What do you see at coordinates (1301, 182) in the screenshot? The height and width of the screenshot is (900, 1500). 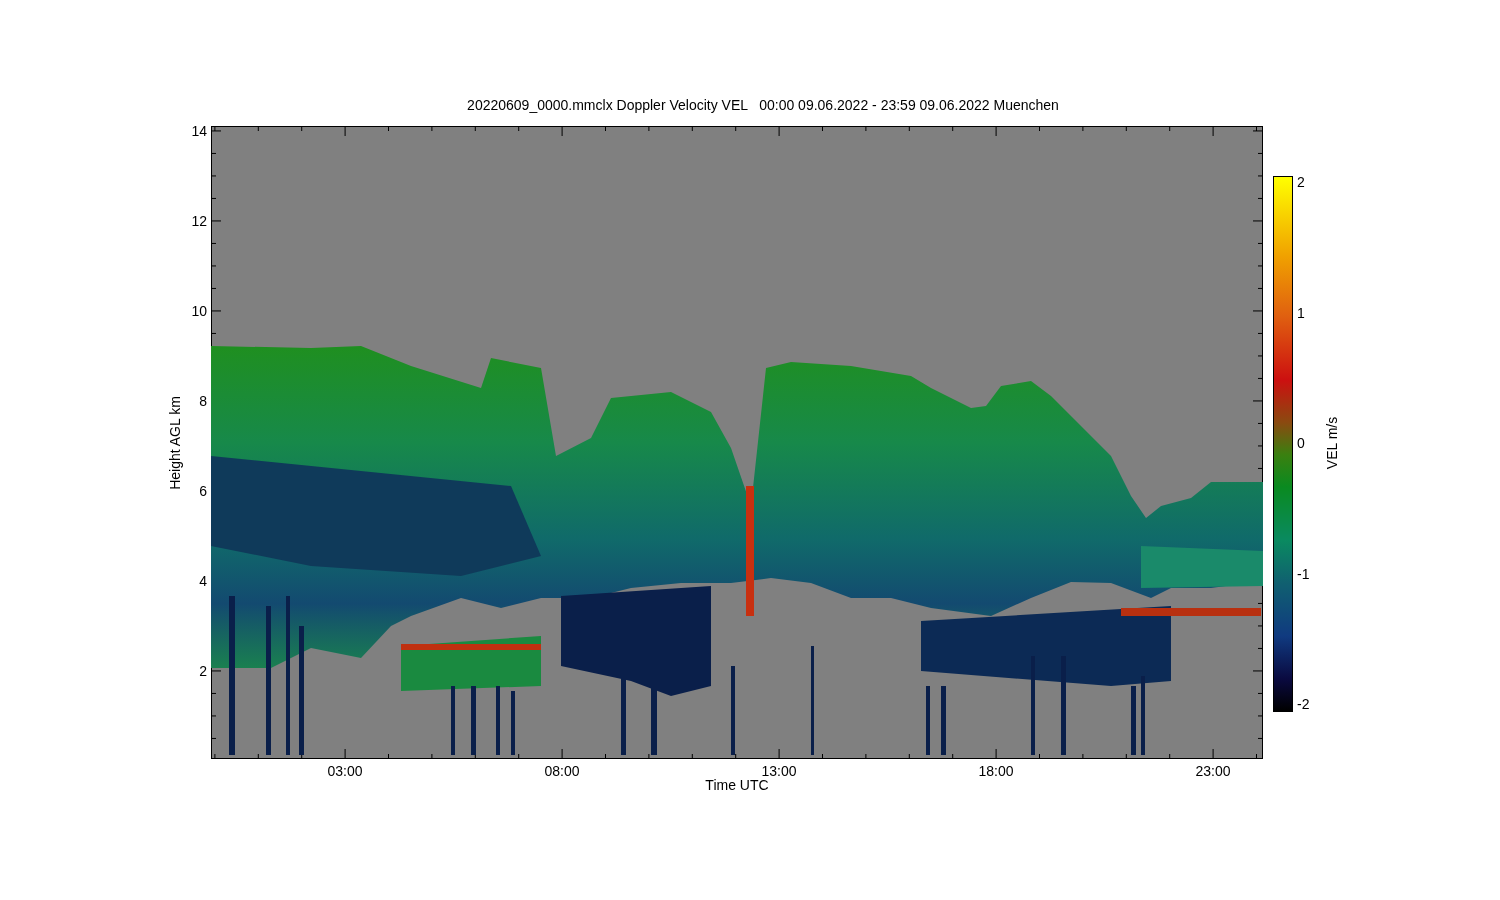 I see `colorbar-tick-label: 2` at bounding box center [1301, 182].